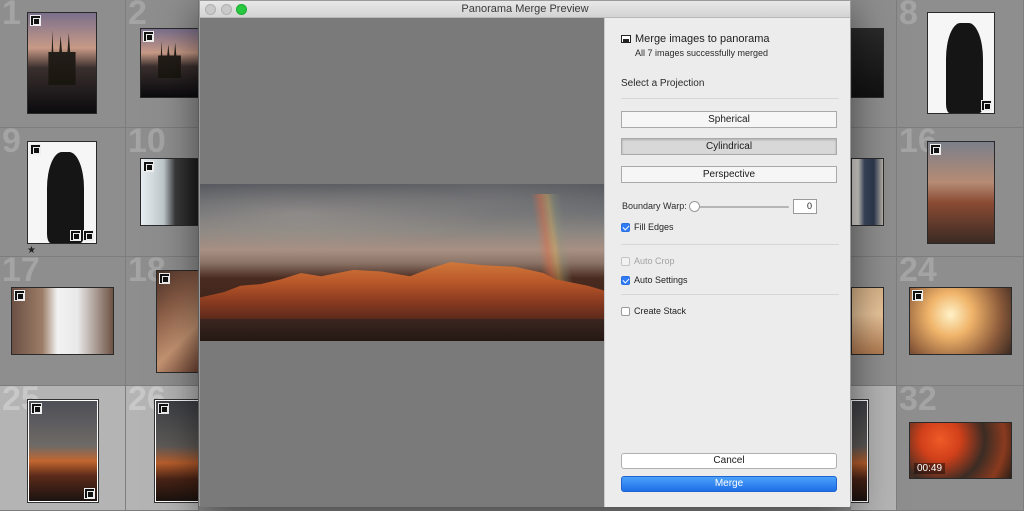  I want to click on projection-perspective-button: Perspective, so click(729, 174).